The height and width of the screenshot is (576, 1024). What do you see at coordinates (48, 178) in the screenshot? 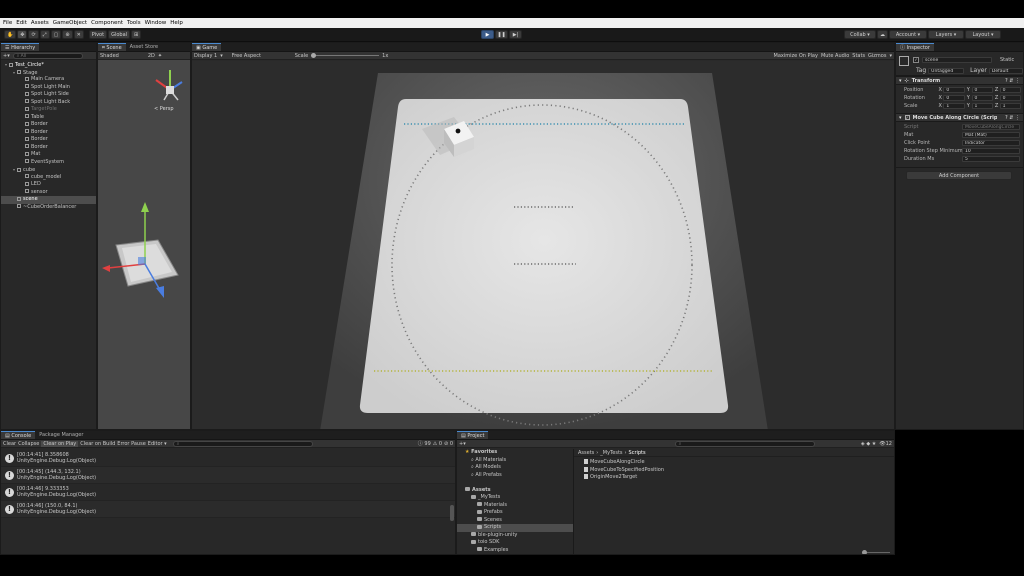
I see `hierarchy-item: cube_model` at bounding box center [48, 178].